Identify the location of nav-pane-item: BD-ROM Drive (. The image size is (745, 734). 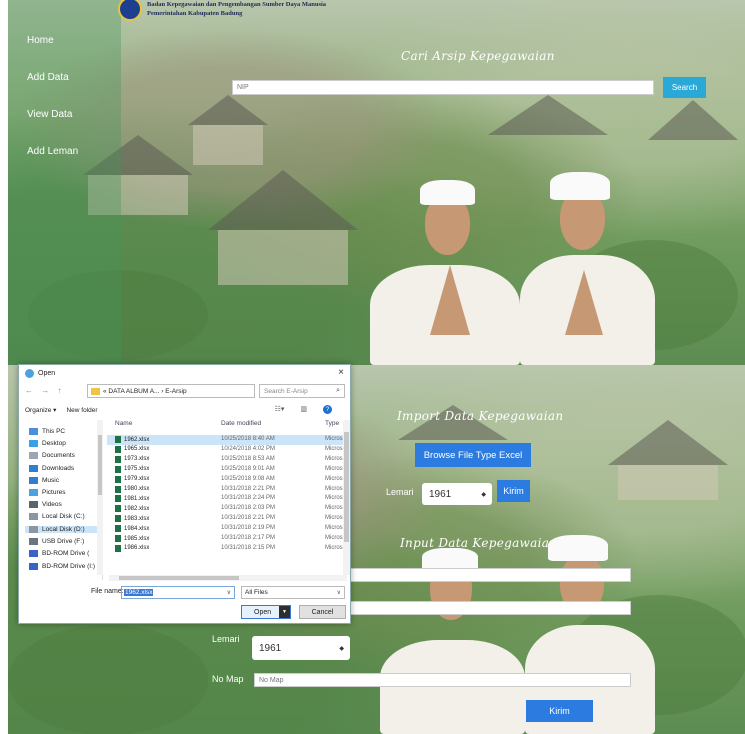
(59, 553).